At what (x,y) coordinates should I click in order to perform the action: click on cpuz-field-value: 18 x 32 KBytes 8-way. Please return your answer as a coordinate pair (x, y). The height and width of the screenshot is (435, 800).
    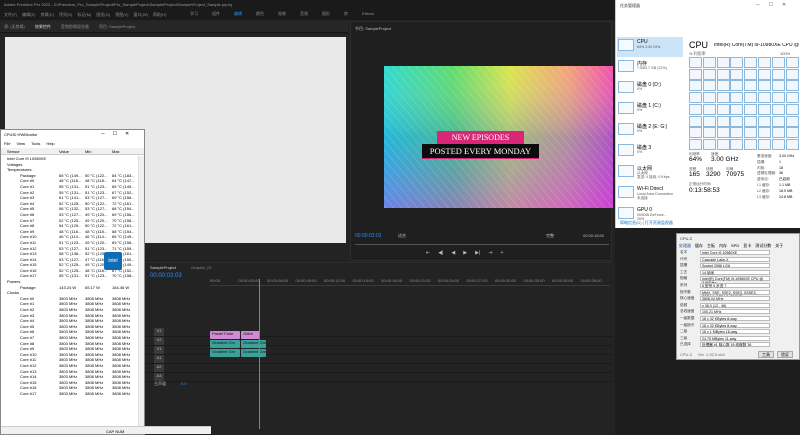
    Looking at the image, I should click on (735, 325).